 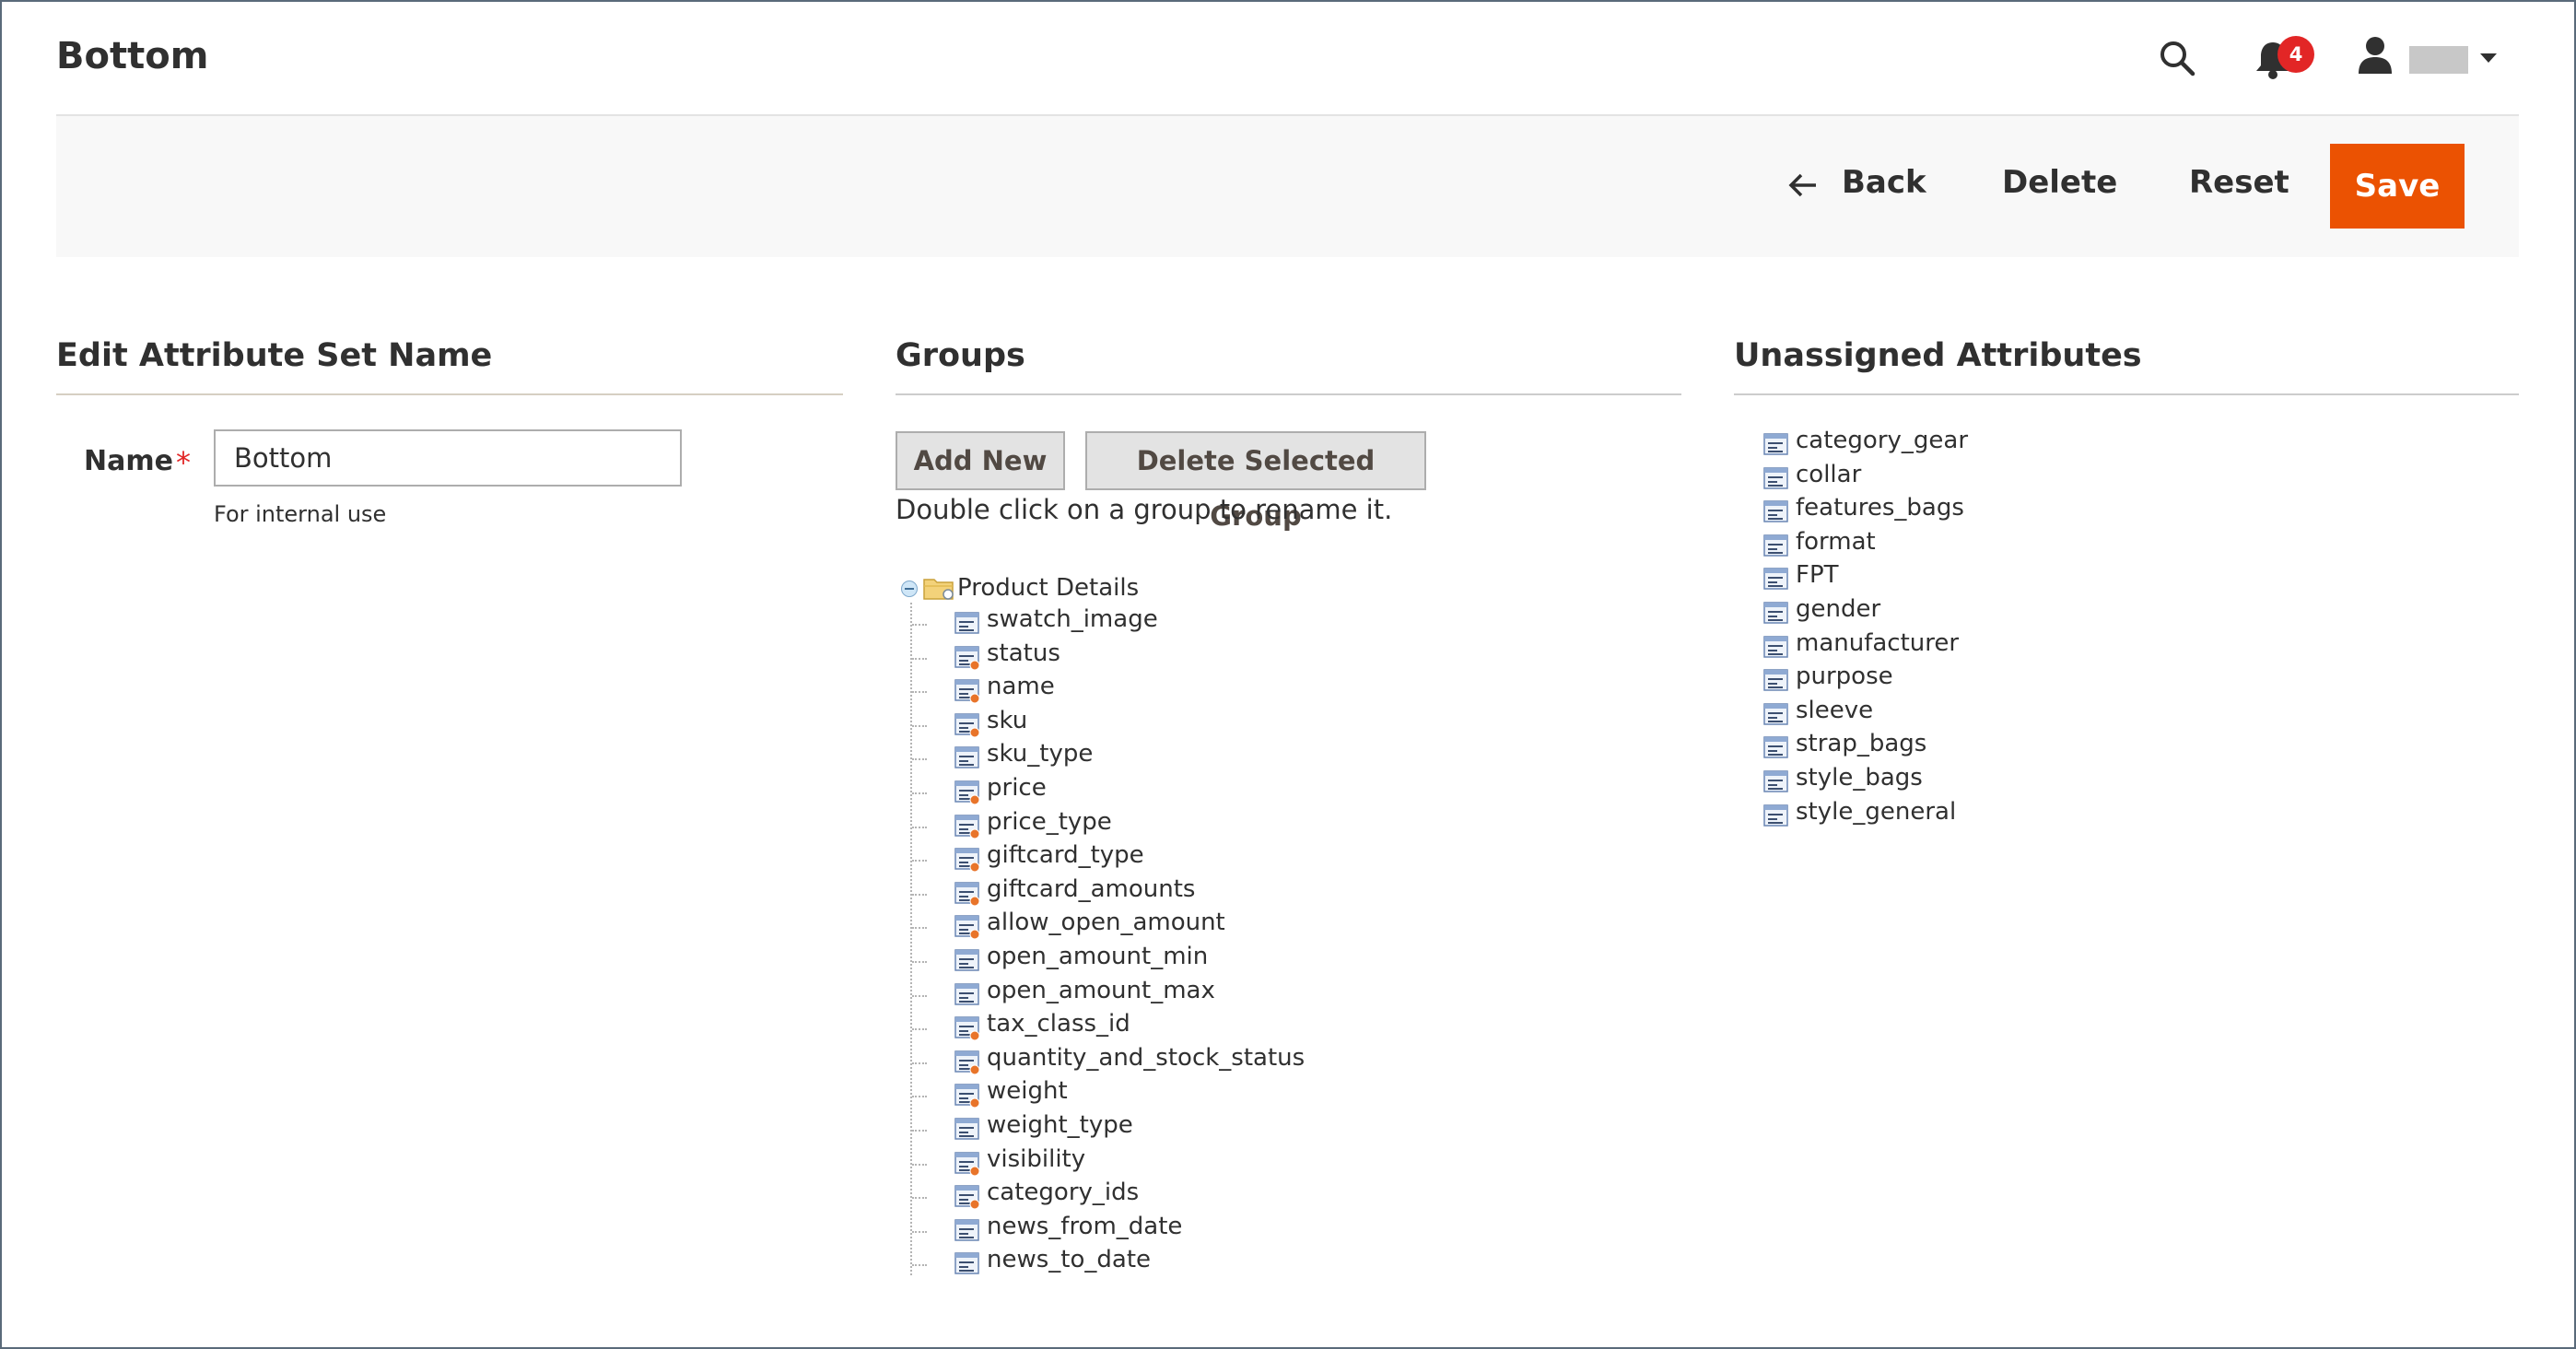 What do you see at coordinates (1008, 720) in the screenshot?
I see `attribute-label: sku` at bounding box center [1008, 720].